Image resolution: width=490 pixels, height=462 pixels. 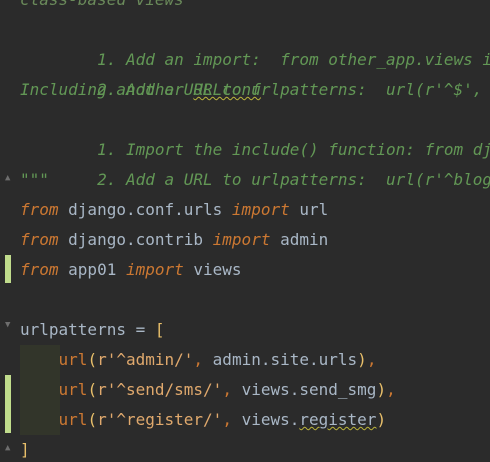 I want to click on open-bracket: [, so click(x=159, y=329).